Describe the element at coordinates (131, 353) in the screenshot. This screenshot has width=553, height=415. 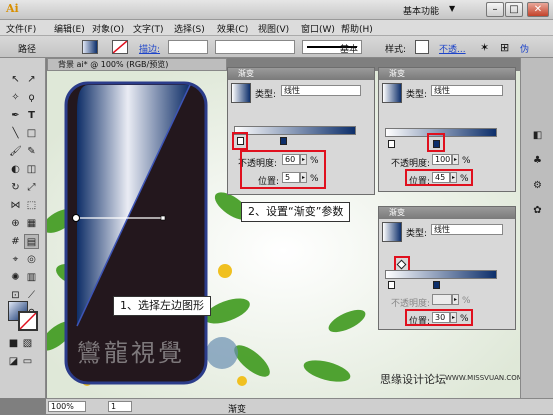
I see `watermark-text: 鸞龍視覺` at that location.